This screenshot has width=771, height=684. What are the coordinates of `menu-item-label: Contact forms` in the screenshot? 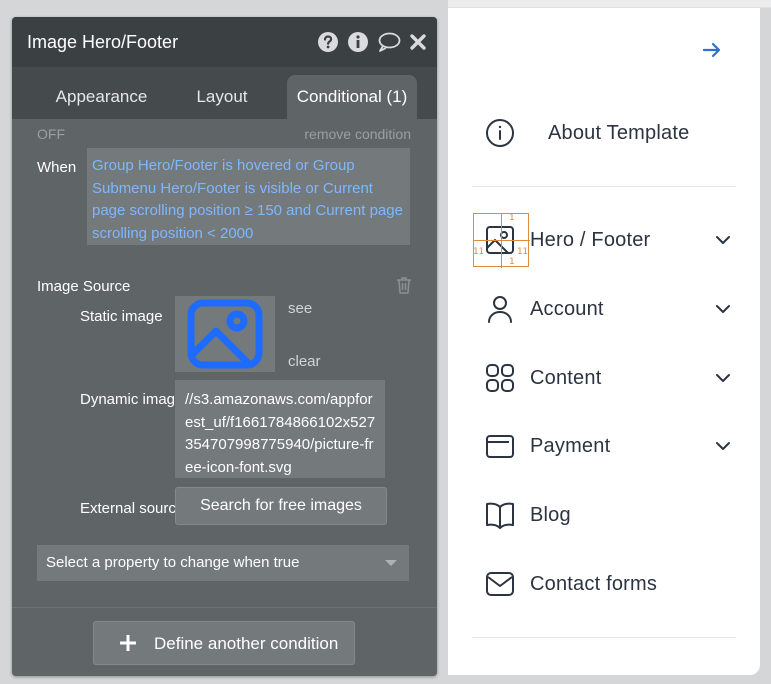 It's located at (594, 583).